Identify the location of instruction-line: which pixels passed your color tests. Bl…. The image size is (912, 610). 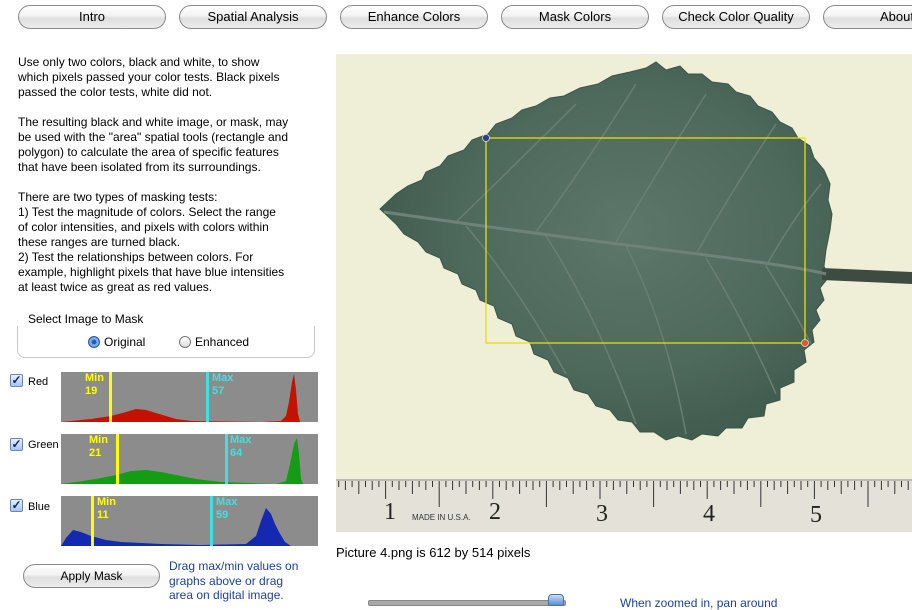
(149, 77).